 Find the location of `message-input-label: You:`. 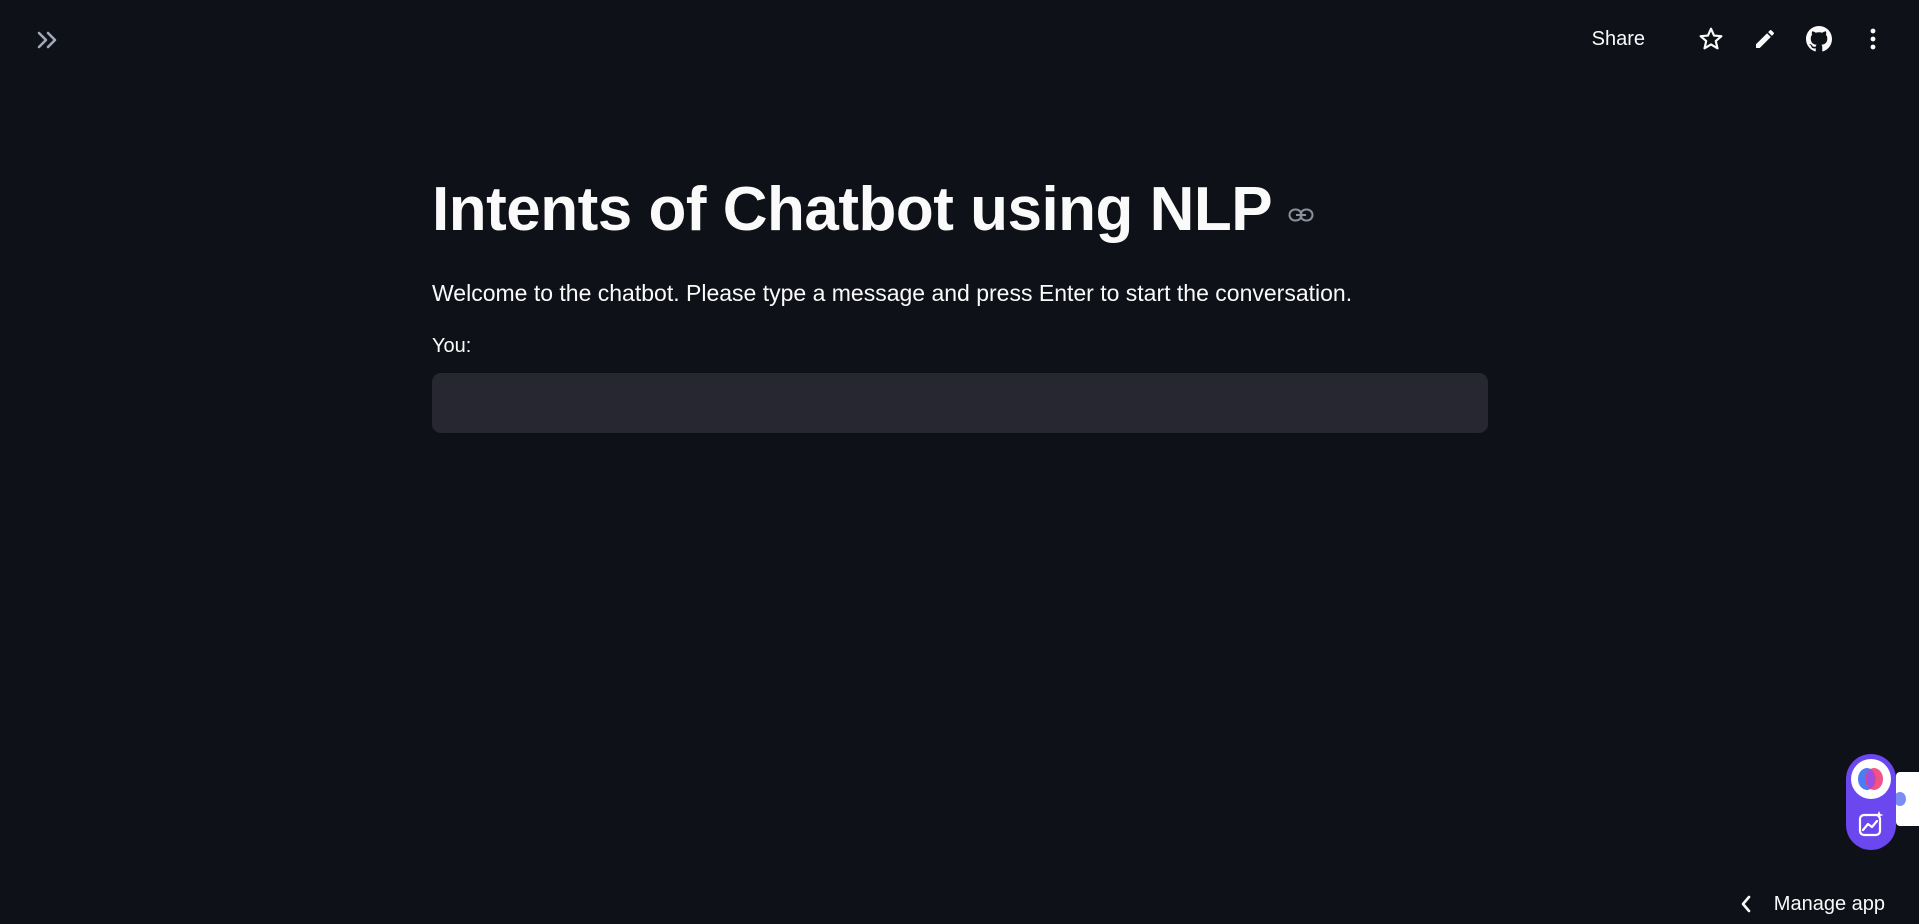

message-input-label: You: is located at coordinates (452, 346).